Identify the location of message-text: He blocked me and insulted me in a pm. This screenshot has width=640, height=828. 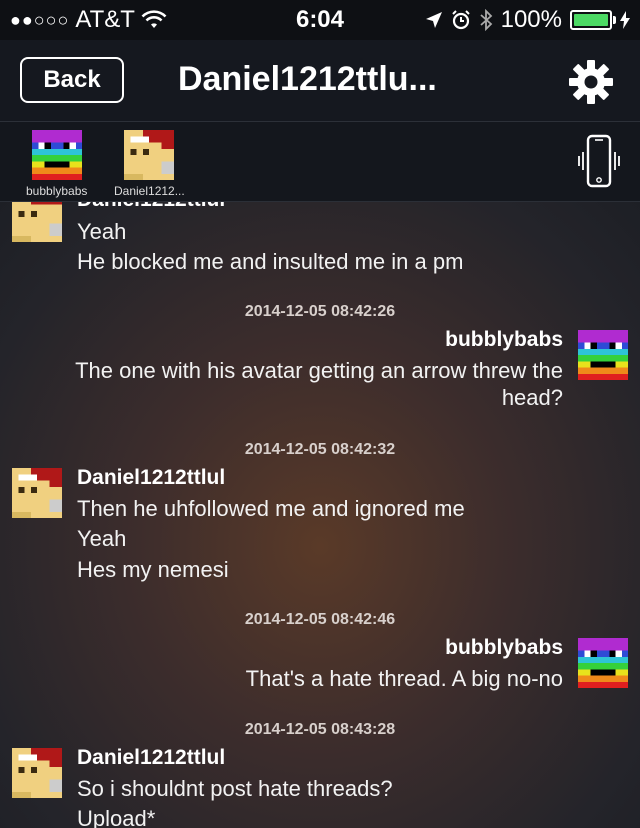
(270, 261).